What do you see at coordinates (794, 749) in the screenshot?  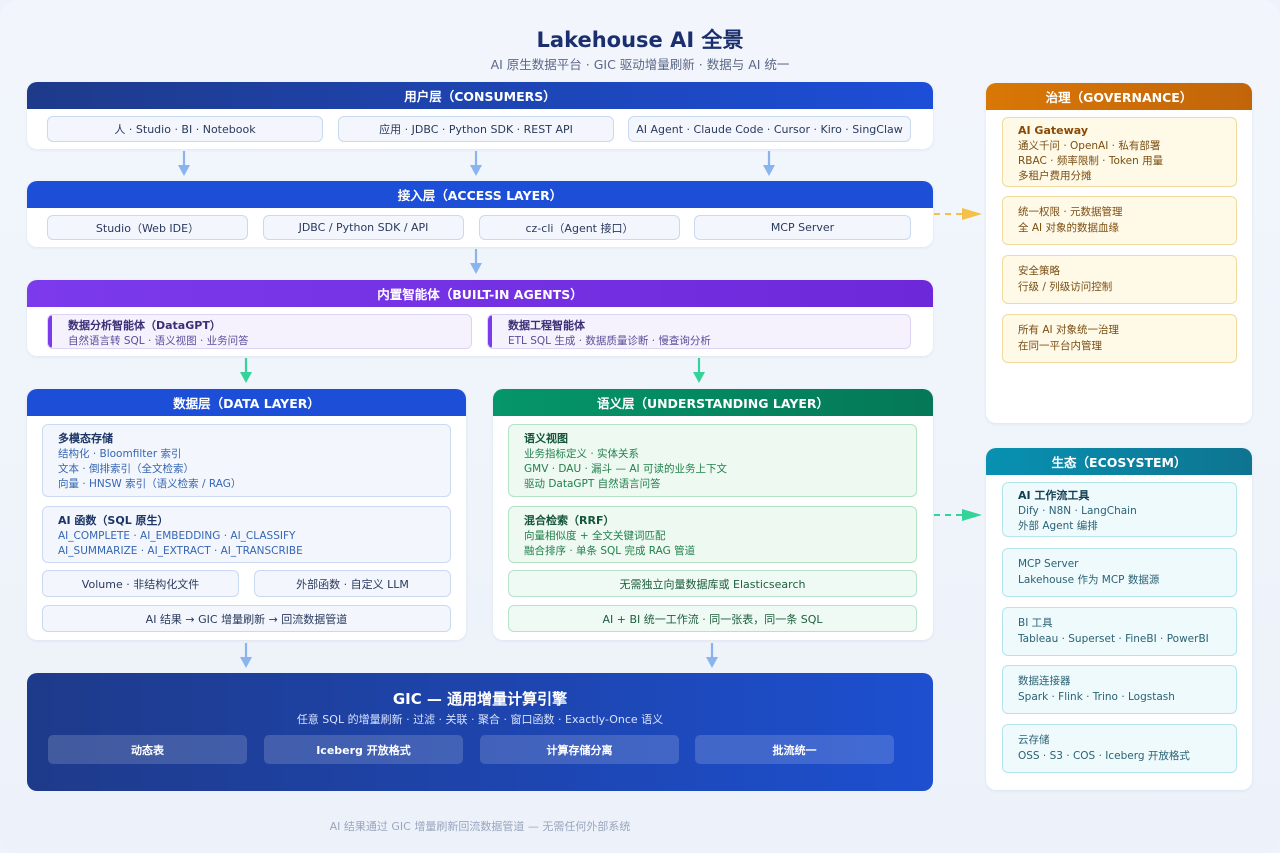 I see `gic-chip-batch-stream: 批流统一` at bounding box center [794, 749].